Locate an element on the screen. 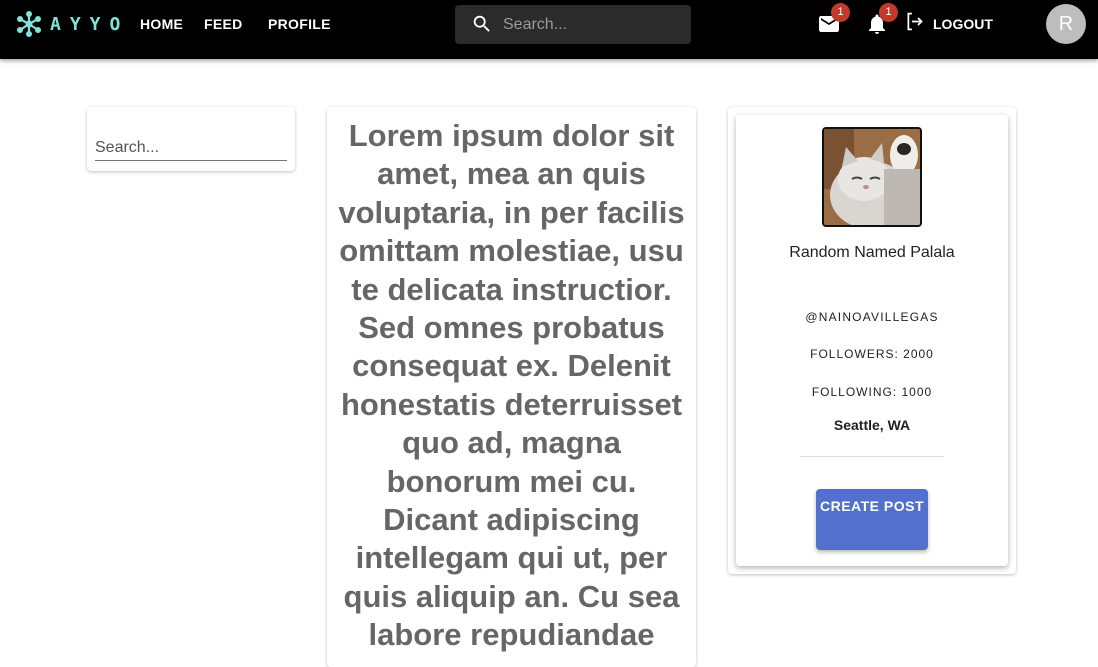  messages-badge: 1 is located at coordinates (840, 12).